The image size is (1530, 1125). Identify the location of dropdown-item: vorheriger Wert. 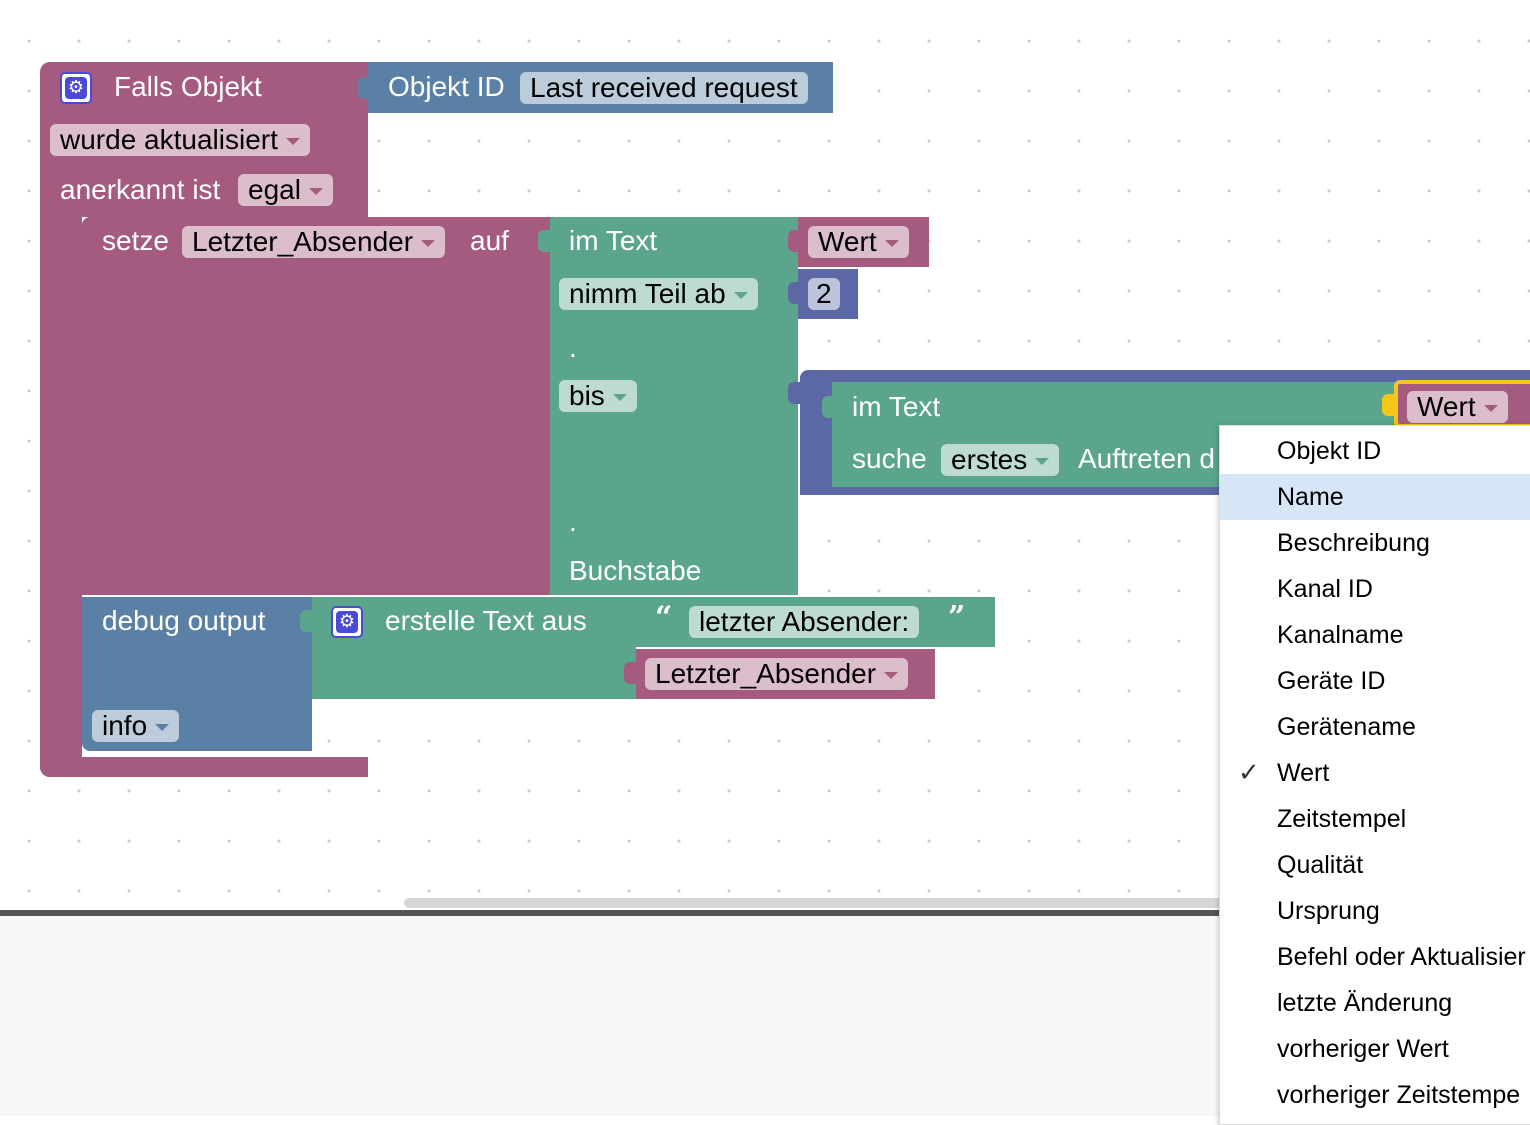
(1375, 1049).